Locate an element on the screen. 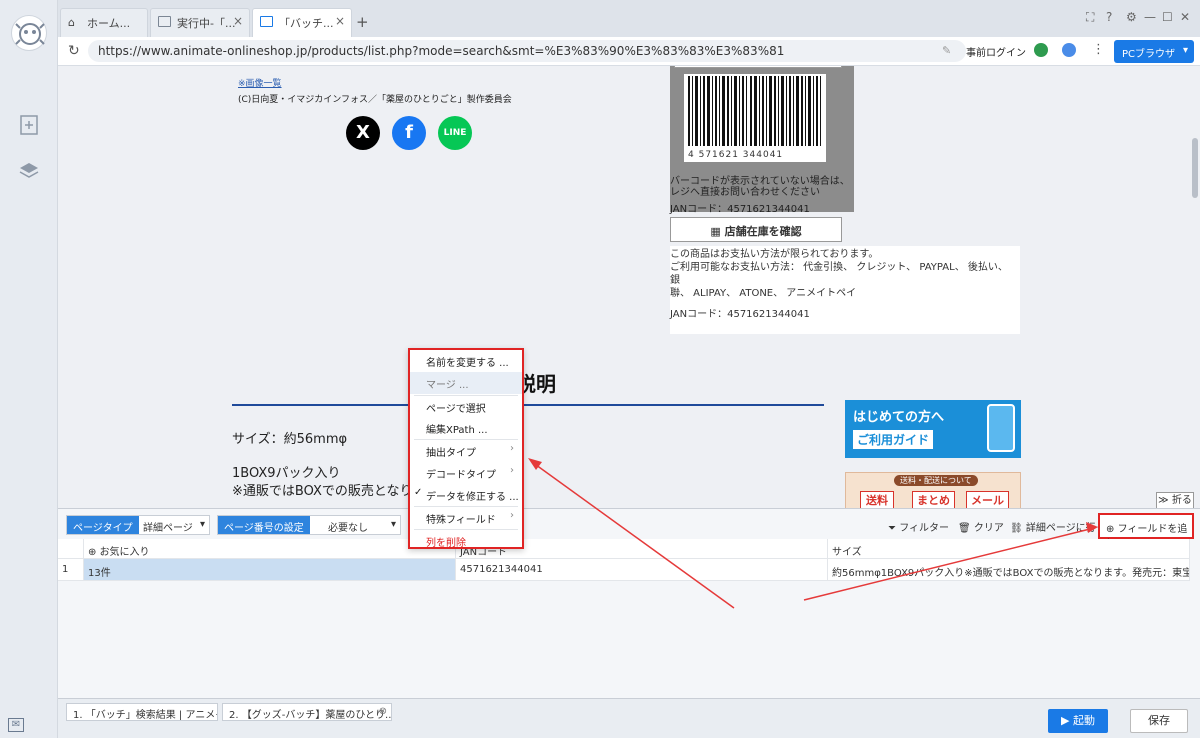 The height and width of the screenshot is (738, 1200). trash-icon: 🗑 is located at coordinates (966, 528).